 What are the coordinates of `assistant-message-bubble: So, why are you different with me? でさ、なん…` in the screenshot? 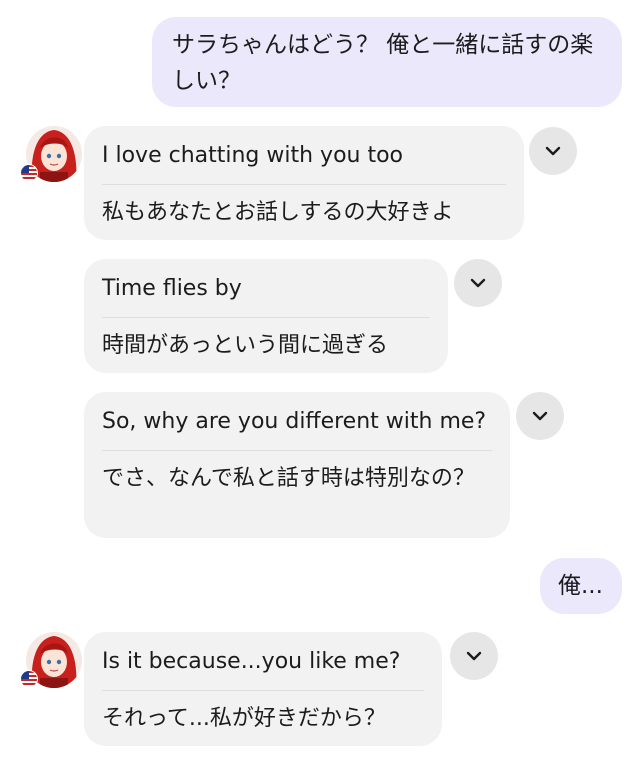 It's located at (297, 465).